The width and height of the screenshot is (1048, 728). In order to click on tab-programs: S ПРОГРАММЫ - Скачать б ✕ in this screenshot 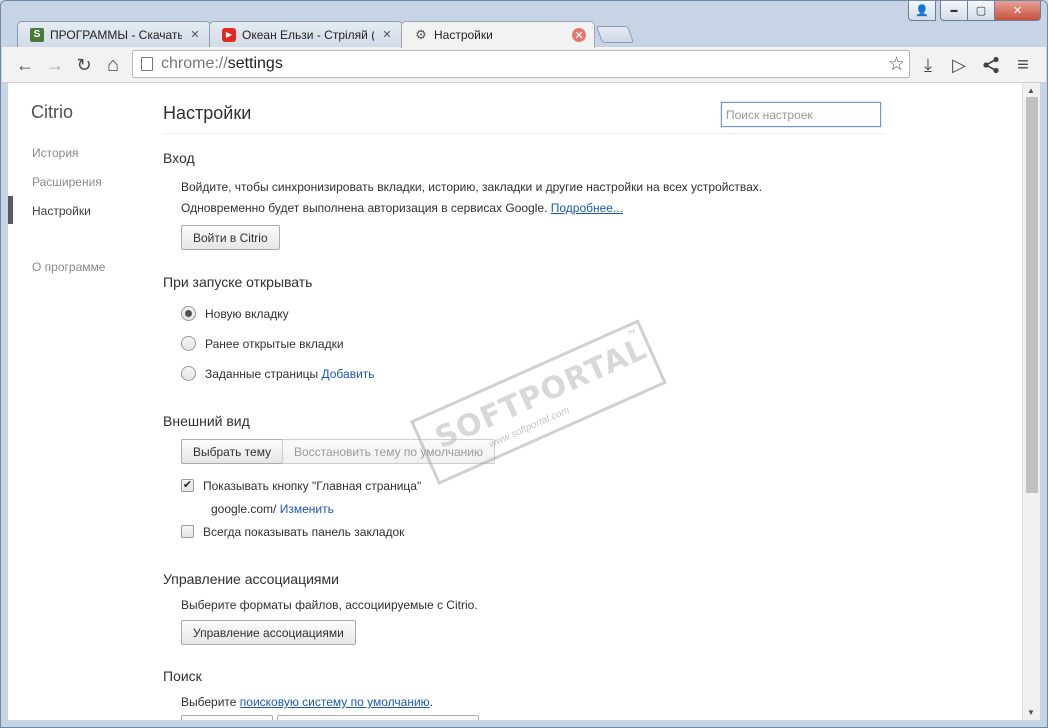, I will do `click(114, 34)`.